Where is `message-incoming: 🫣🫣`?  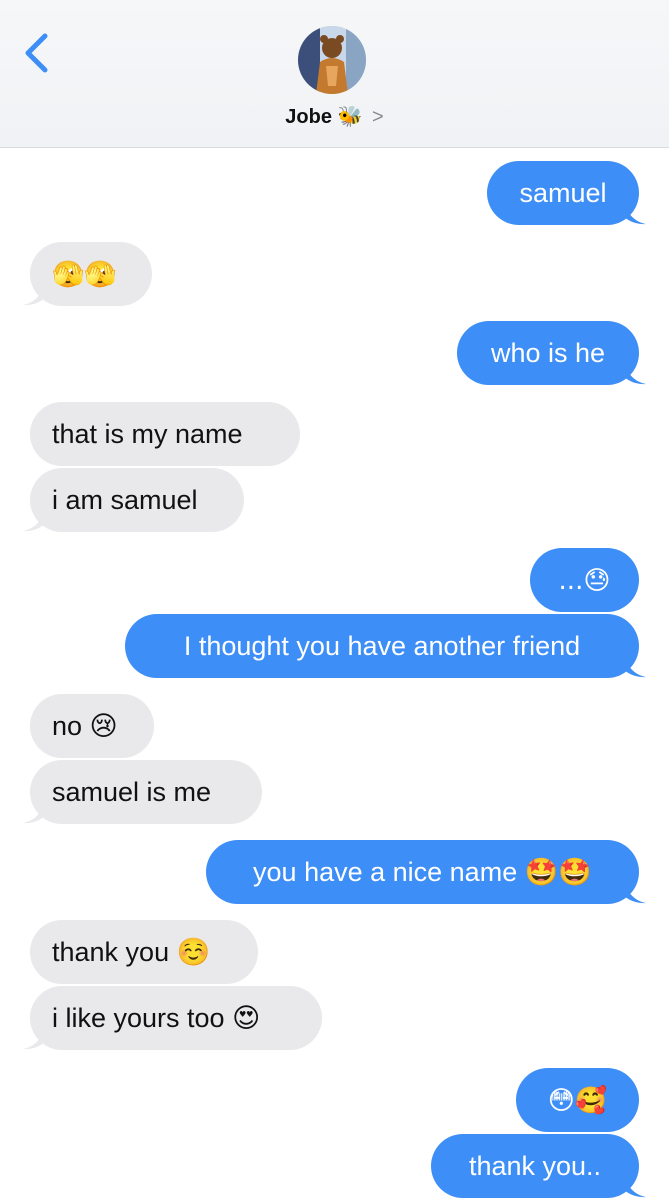 message-incoming: 🫣🫣 is located at coordinates (87, 274).